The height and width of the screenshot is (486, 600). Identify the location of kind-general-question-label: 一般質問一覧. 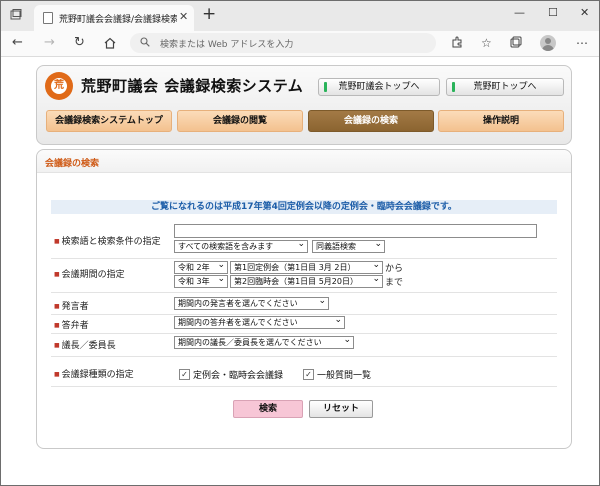
(344, 376).